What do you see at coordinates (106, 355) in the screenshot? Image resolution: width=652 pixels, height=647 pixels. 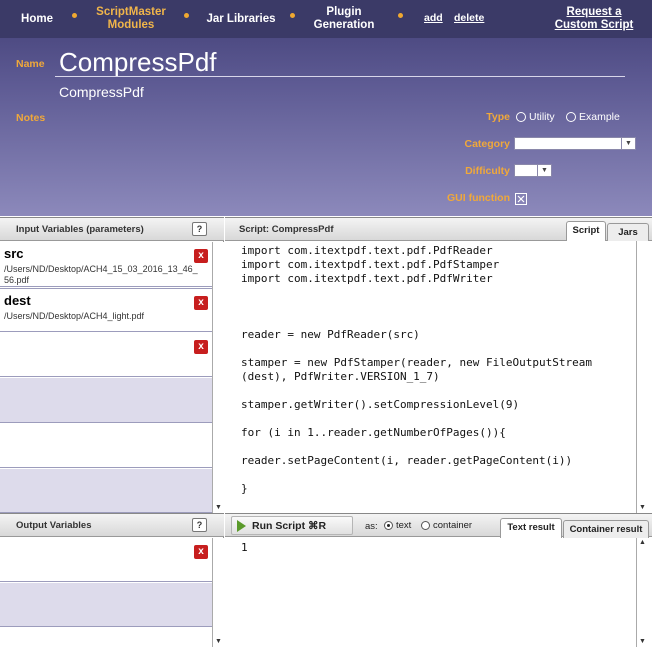 I see `input-variable-empty: x` at bounding box center [106, 355].